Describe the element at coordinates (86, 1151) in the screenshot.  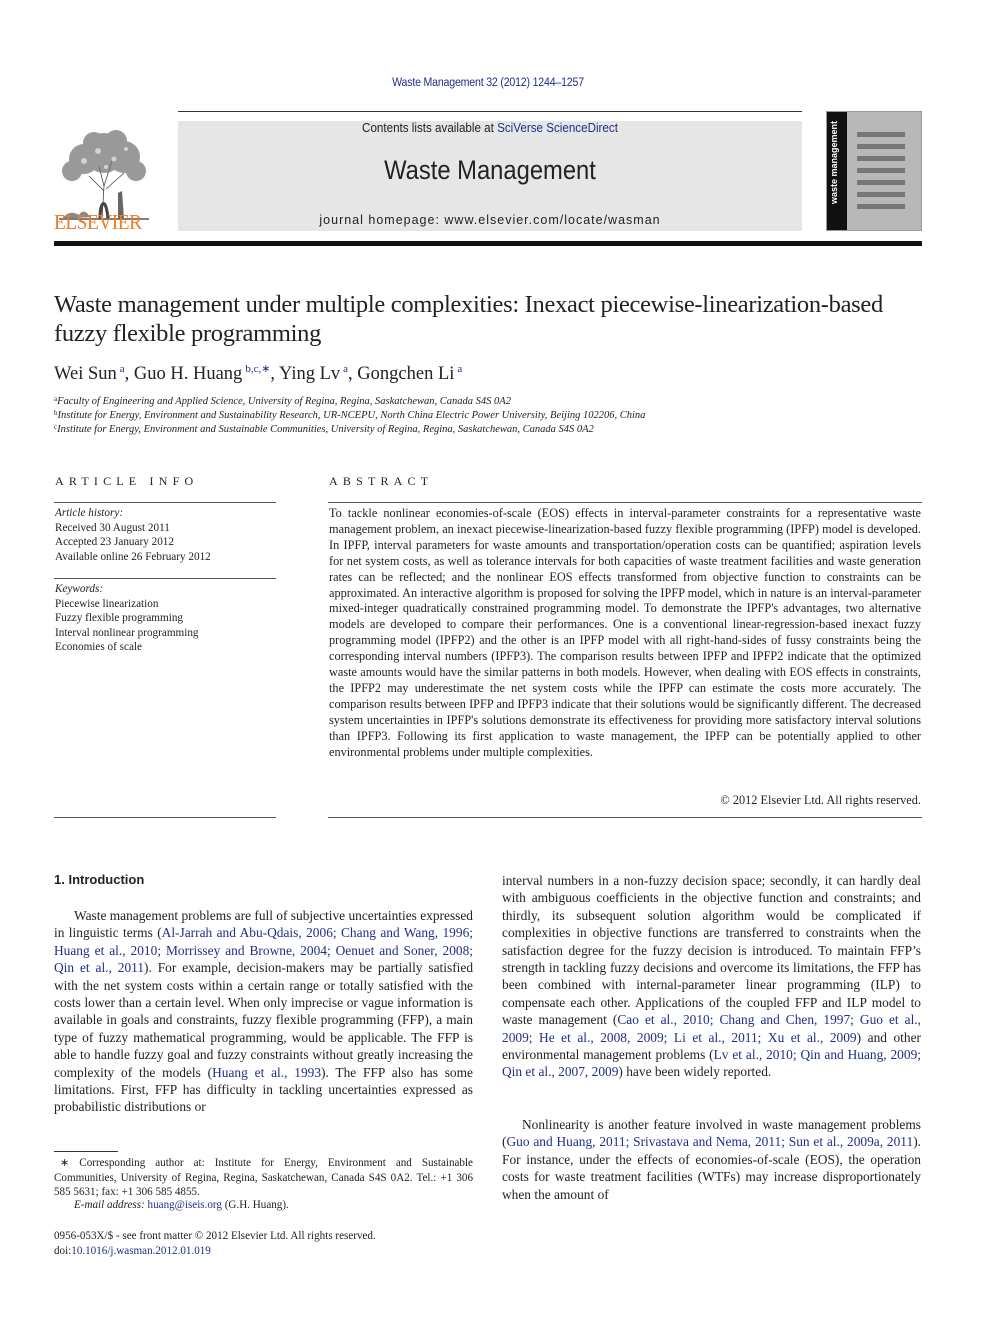
I see `footnote-rule` at that location.